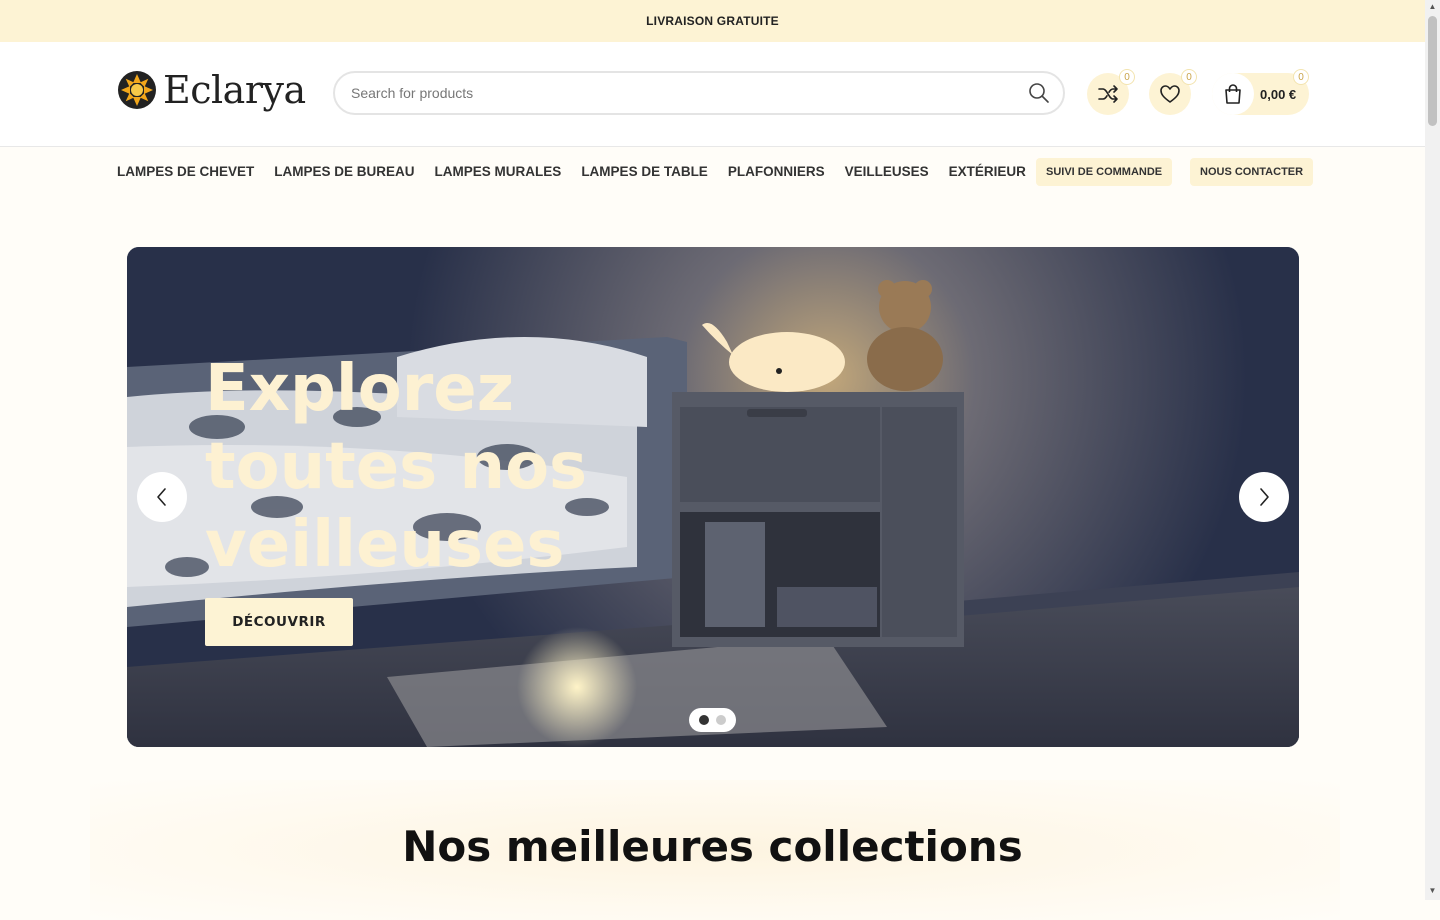 The height and width of the screenshot is (920, 1440). I want to click on logo-text: Eclarya, so click(234, 90).